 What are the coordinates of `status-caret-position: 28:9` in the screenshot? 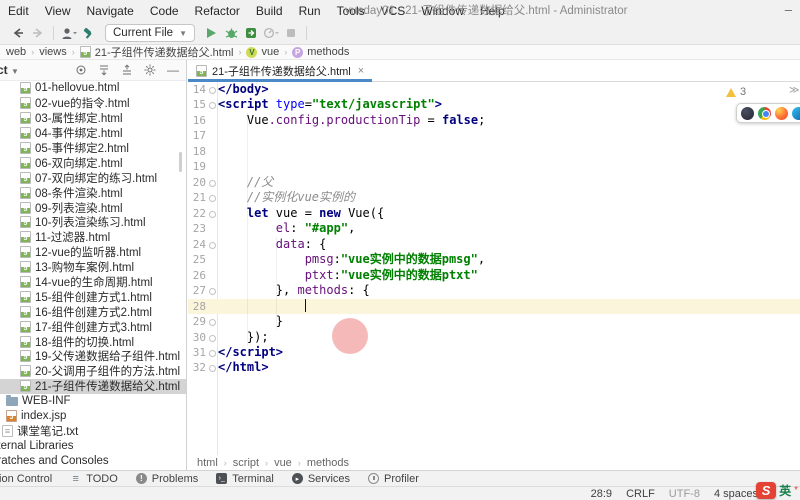 It's located at (601, 494).